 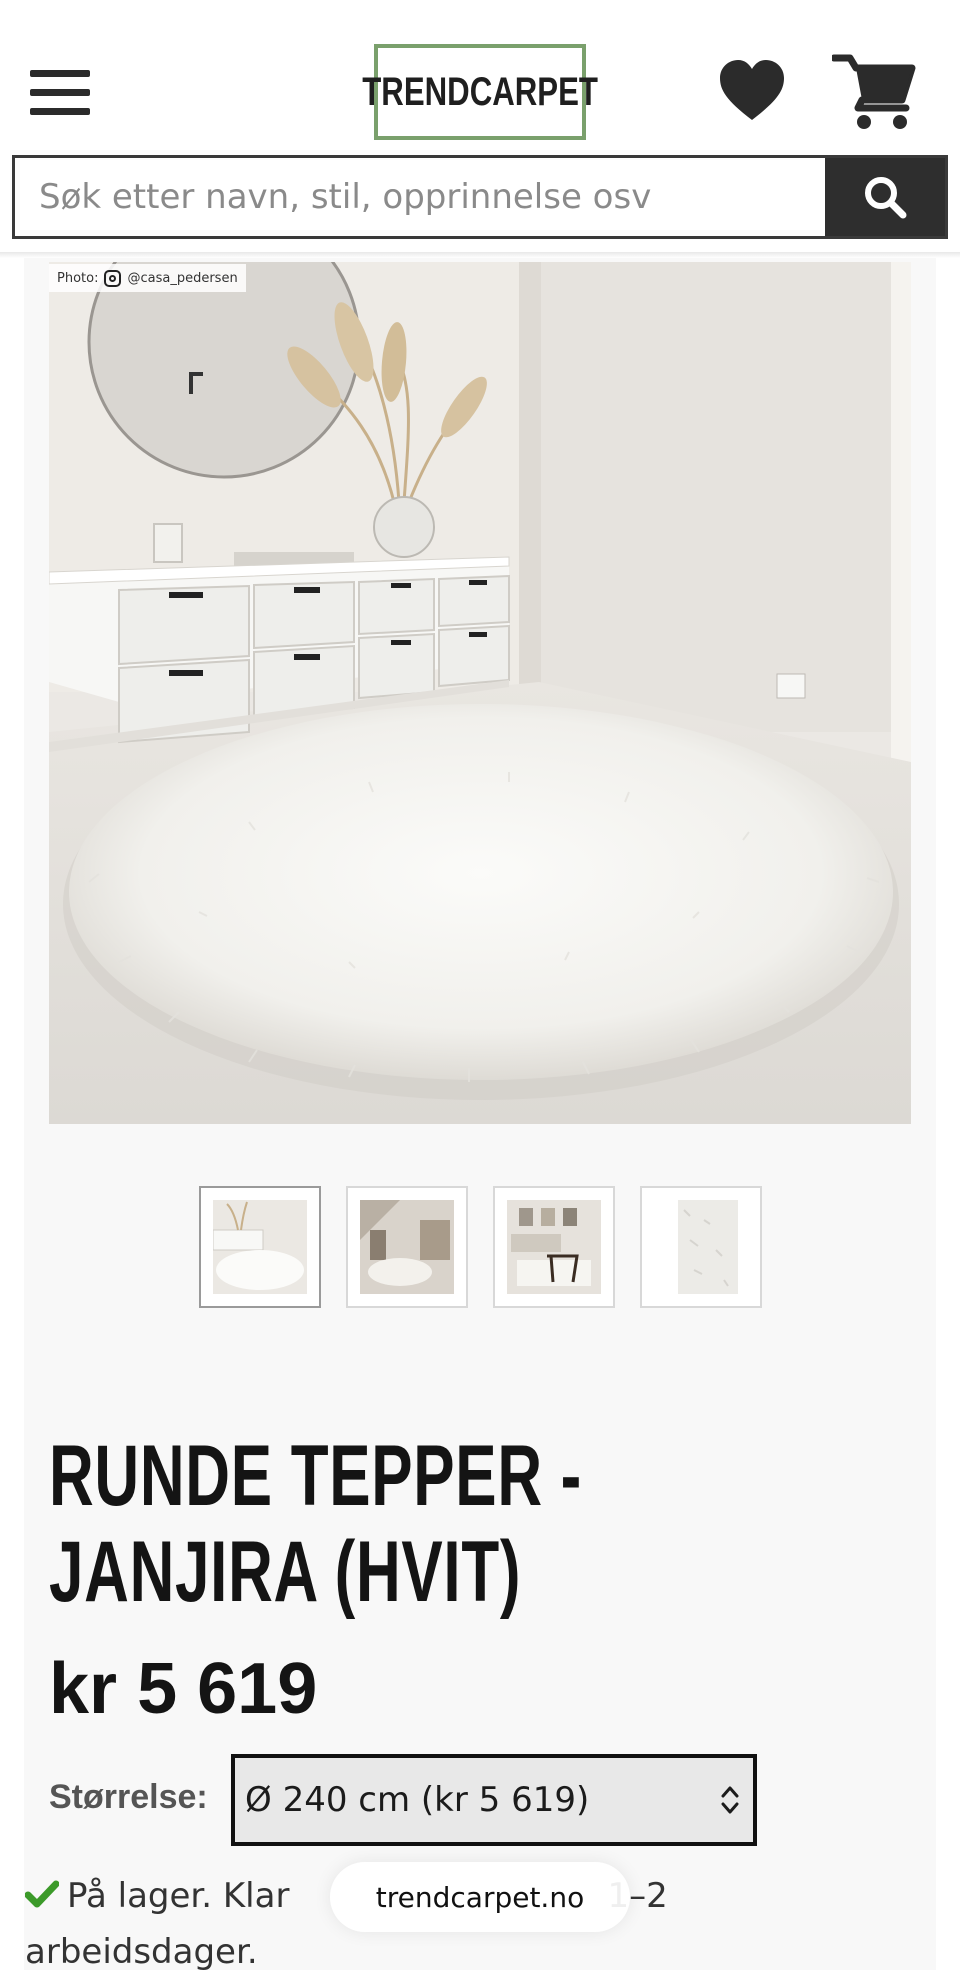 I want to click on logo-text: TRENDCARPET, so click(x=480, y=91).